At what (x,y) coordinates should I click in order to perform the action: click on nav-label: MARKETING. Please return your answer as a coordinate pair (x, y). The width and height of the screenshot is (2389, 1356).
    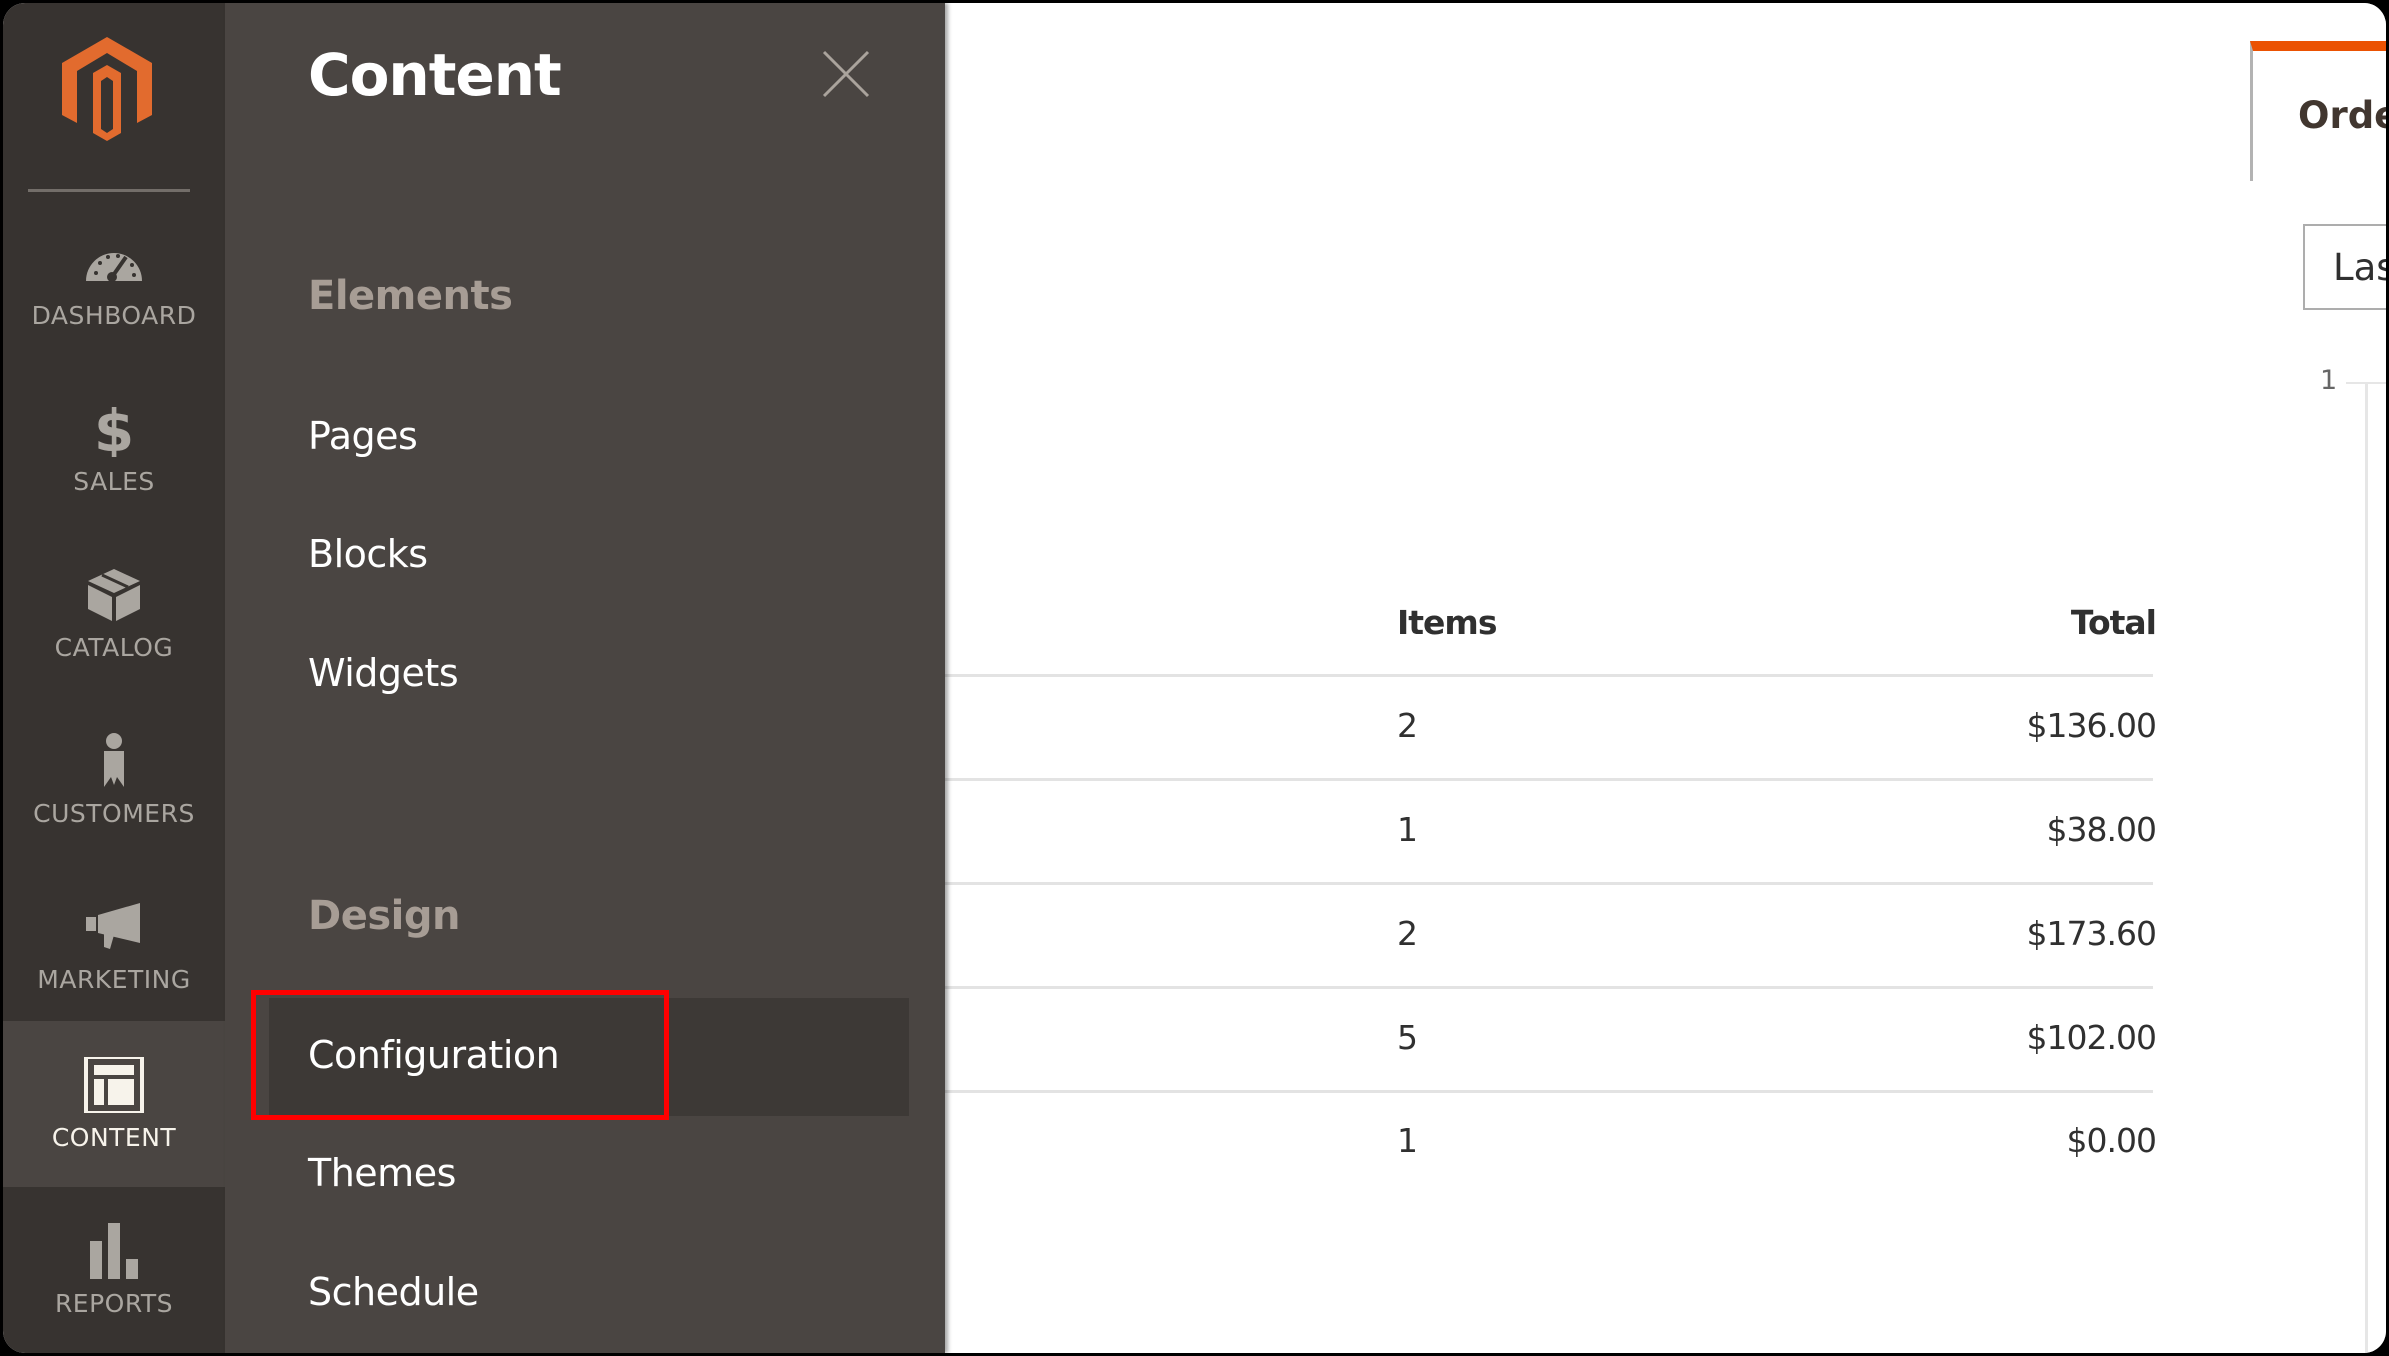
    Looking at the image, I should click on (114, 979).